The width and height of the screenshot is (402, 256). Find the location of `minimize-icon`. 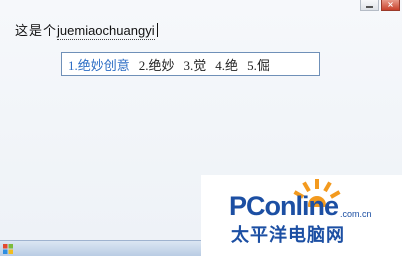

minimize-icon is located at coordinates (369, 6).